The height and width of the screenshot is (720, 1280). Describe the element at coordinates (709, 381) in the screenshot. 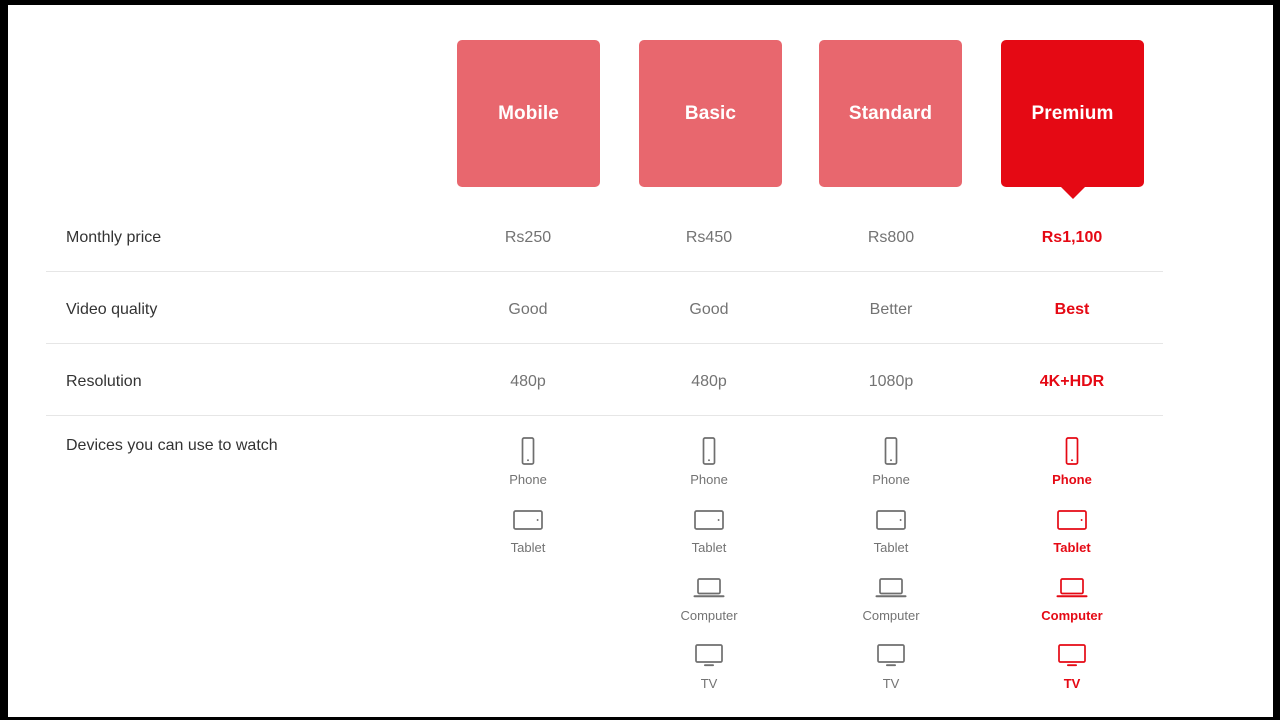

I see `cell-resolution-basic: 480p` at that location.